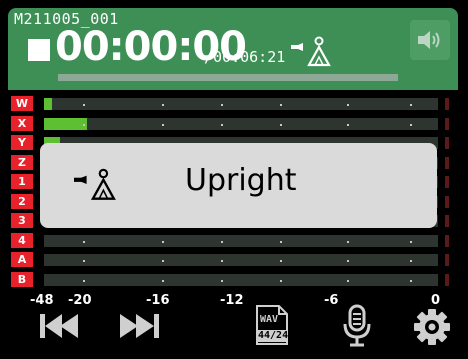 This screenshot has width=468, height=359. Describe the element at coordinates (22, 220) in the screenshot. I see `channel-label: 3` at that location.